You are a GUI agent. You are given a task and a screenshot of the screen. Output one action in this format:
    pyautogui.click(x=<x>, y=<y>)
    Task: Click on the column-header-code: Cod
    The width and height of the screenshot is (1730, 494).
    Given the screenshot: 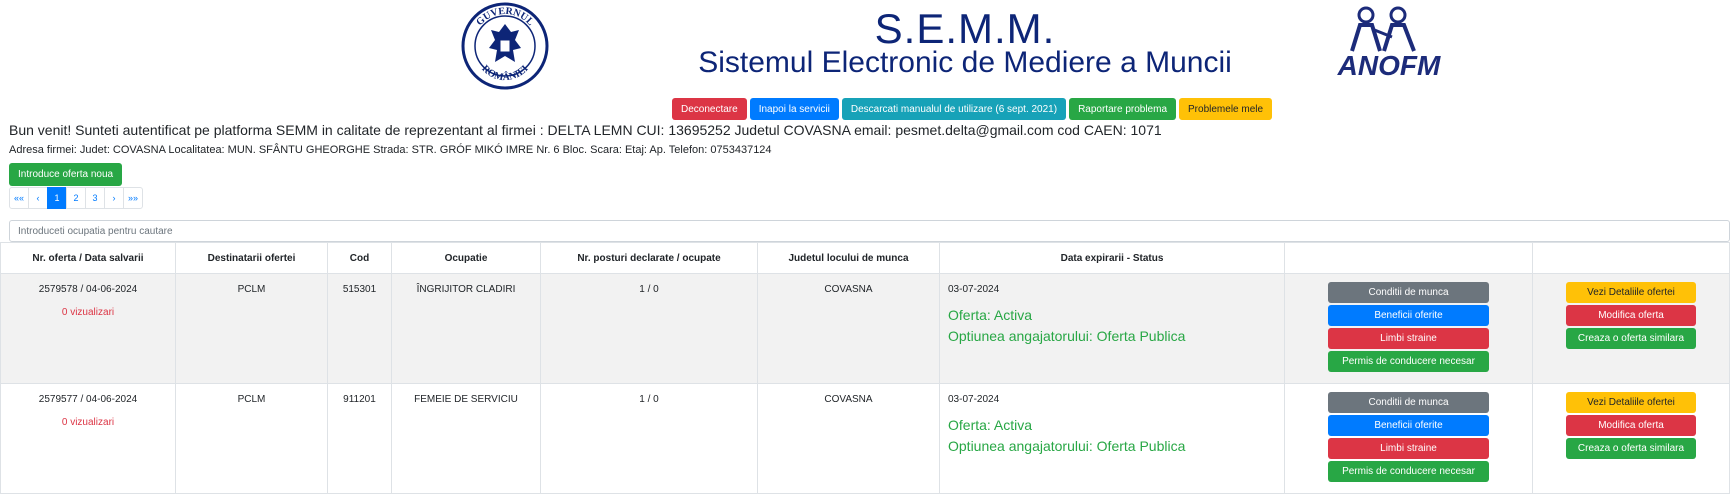 What is the action you would take?
    pyautogui.click(x=360, y=258)
    